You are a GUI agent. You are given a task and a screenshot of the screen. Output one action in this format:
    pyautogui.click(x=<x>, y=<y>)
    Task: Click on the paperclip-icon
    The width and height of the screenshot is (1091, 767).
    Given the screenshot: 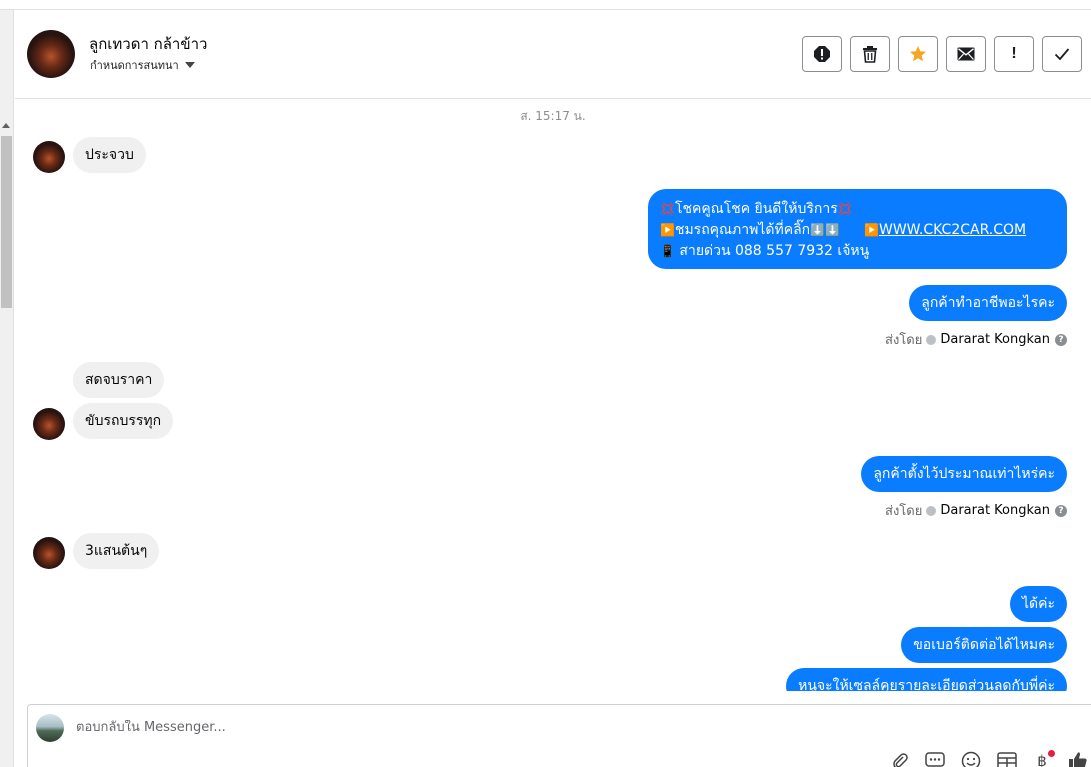 What is the action you would take?
    pyautogui.click(x=900, y=760)
    